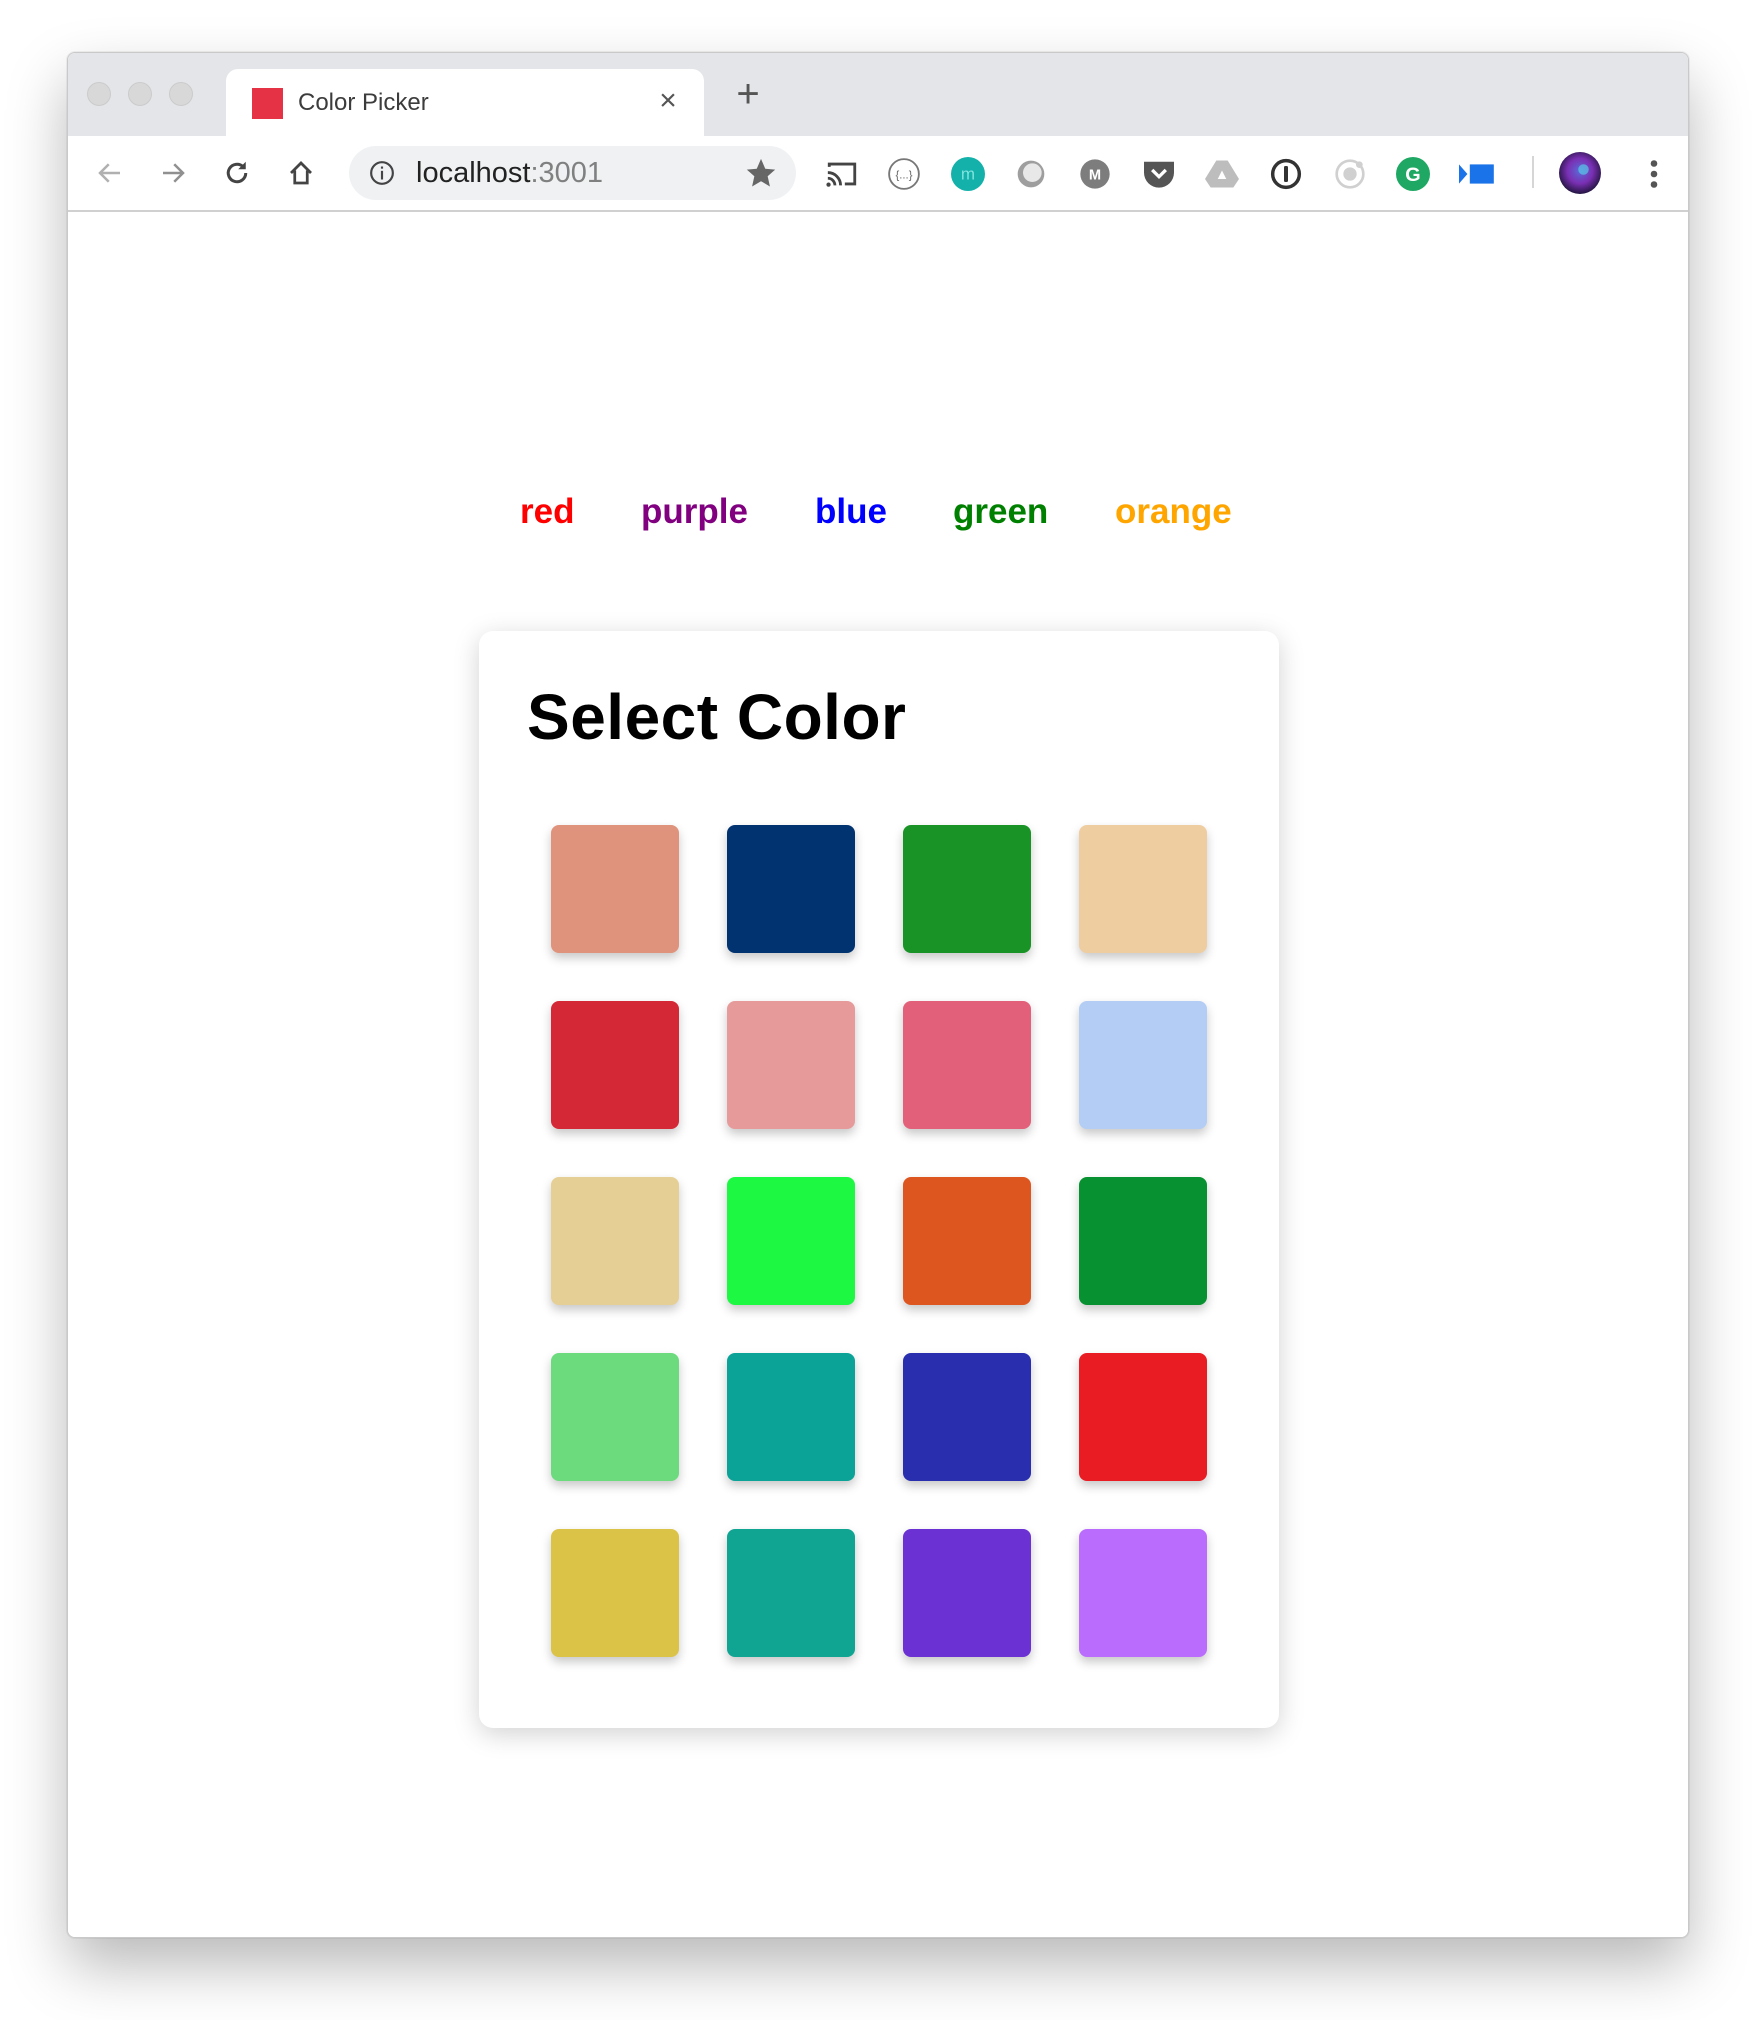 This screenshot has width=1754, height=2020. Describe the element at coordinates (1654, 174) in the screenshot. I see `more-menu-icon` at that location.